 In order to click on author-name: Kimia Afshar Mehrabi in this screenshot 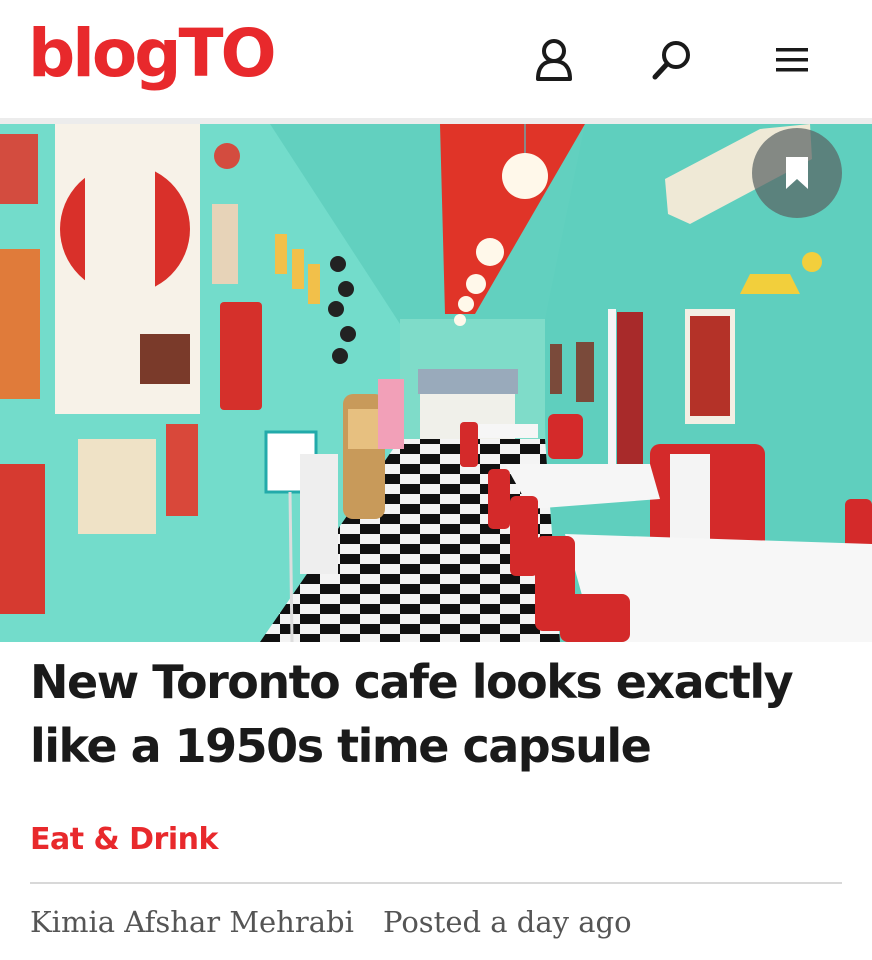, I will do `click(192, 922)`.